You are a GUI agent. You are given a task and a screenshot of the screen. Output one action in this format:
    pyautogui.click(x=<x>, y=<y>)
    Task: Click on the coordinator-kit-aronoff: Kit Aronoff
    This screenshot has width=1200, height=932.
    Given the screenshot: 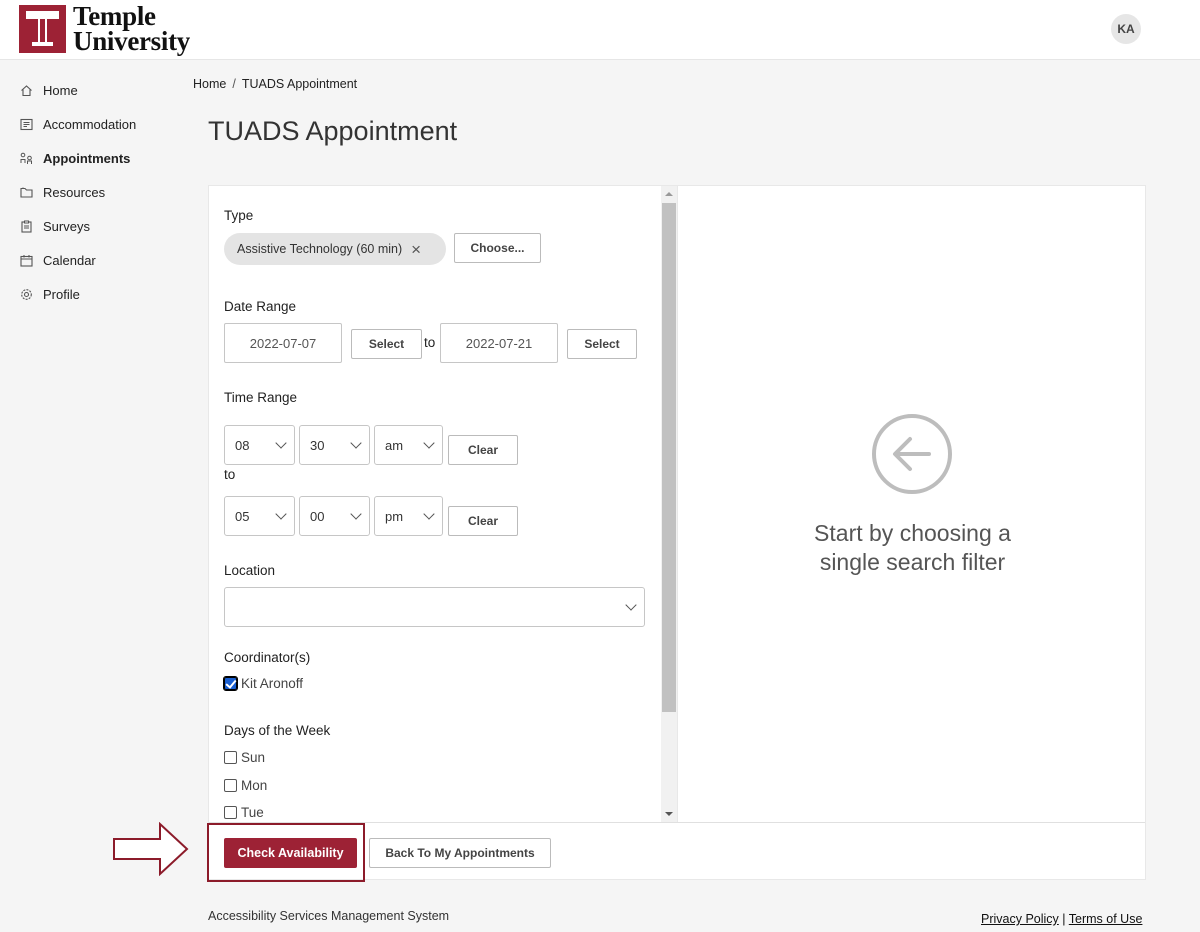 What is the action you would take?
    pyautogui.click(x=263, y=683)
    